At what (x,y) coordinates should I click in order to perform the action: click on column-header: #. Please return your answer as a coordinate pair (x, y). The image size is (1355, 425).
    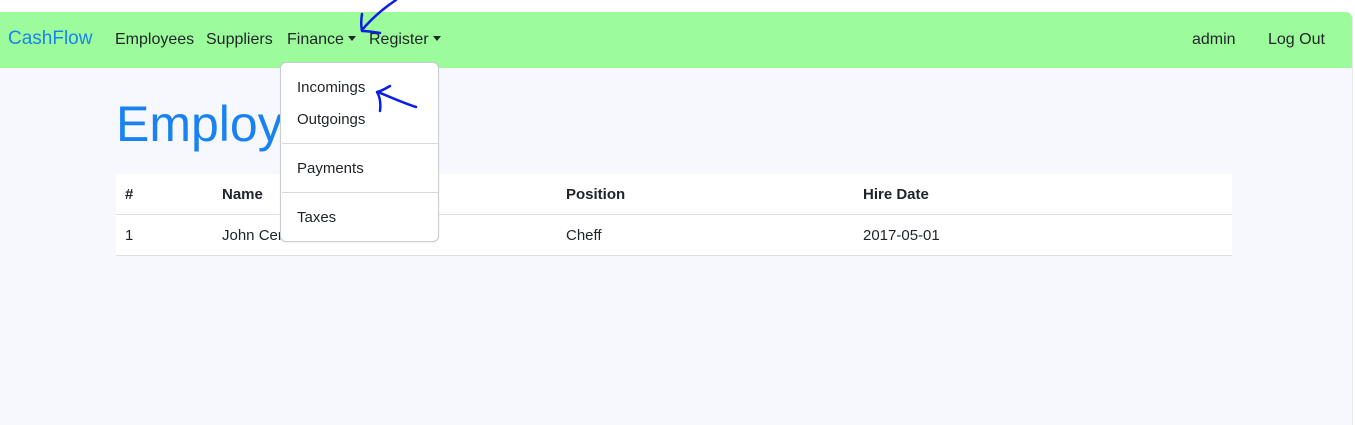
    Looking at the image, I should click on (129, 194).